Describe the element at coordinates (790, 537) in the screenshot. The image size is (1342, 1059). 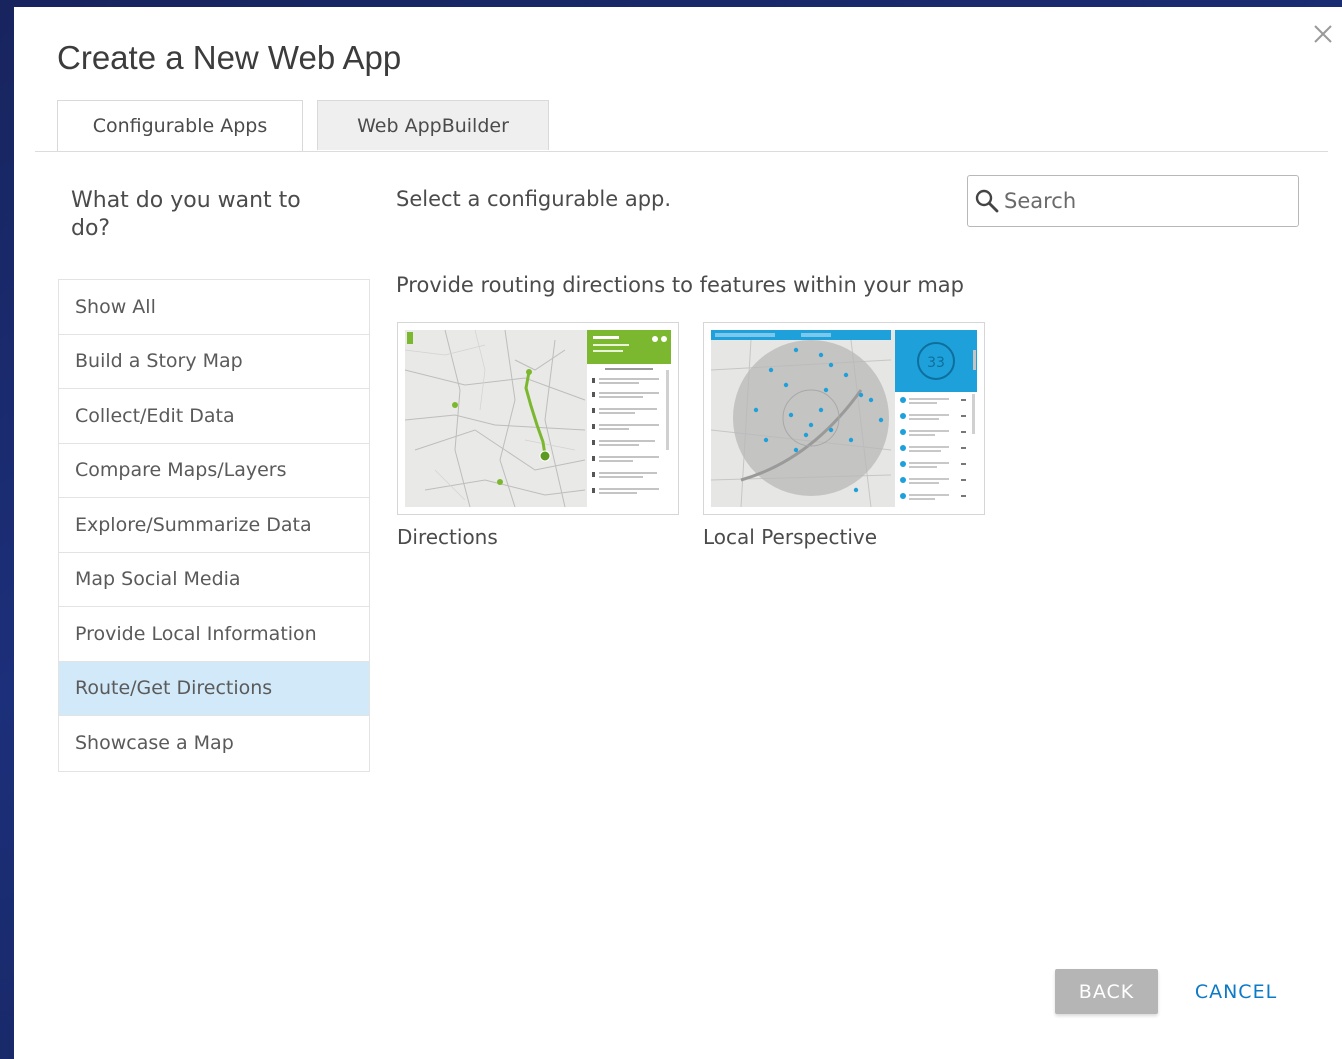
I see `app-card-title: Local Perspective` at that location.